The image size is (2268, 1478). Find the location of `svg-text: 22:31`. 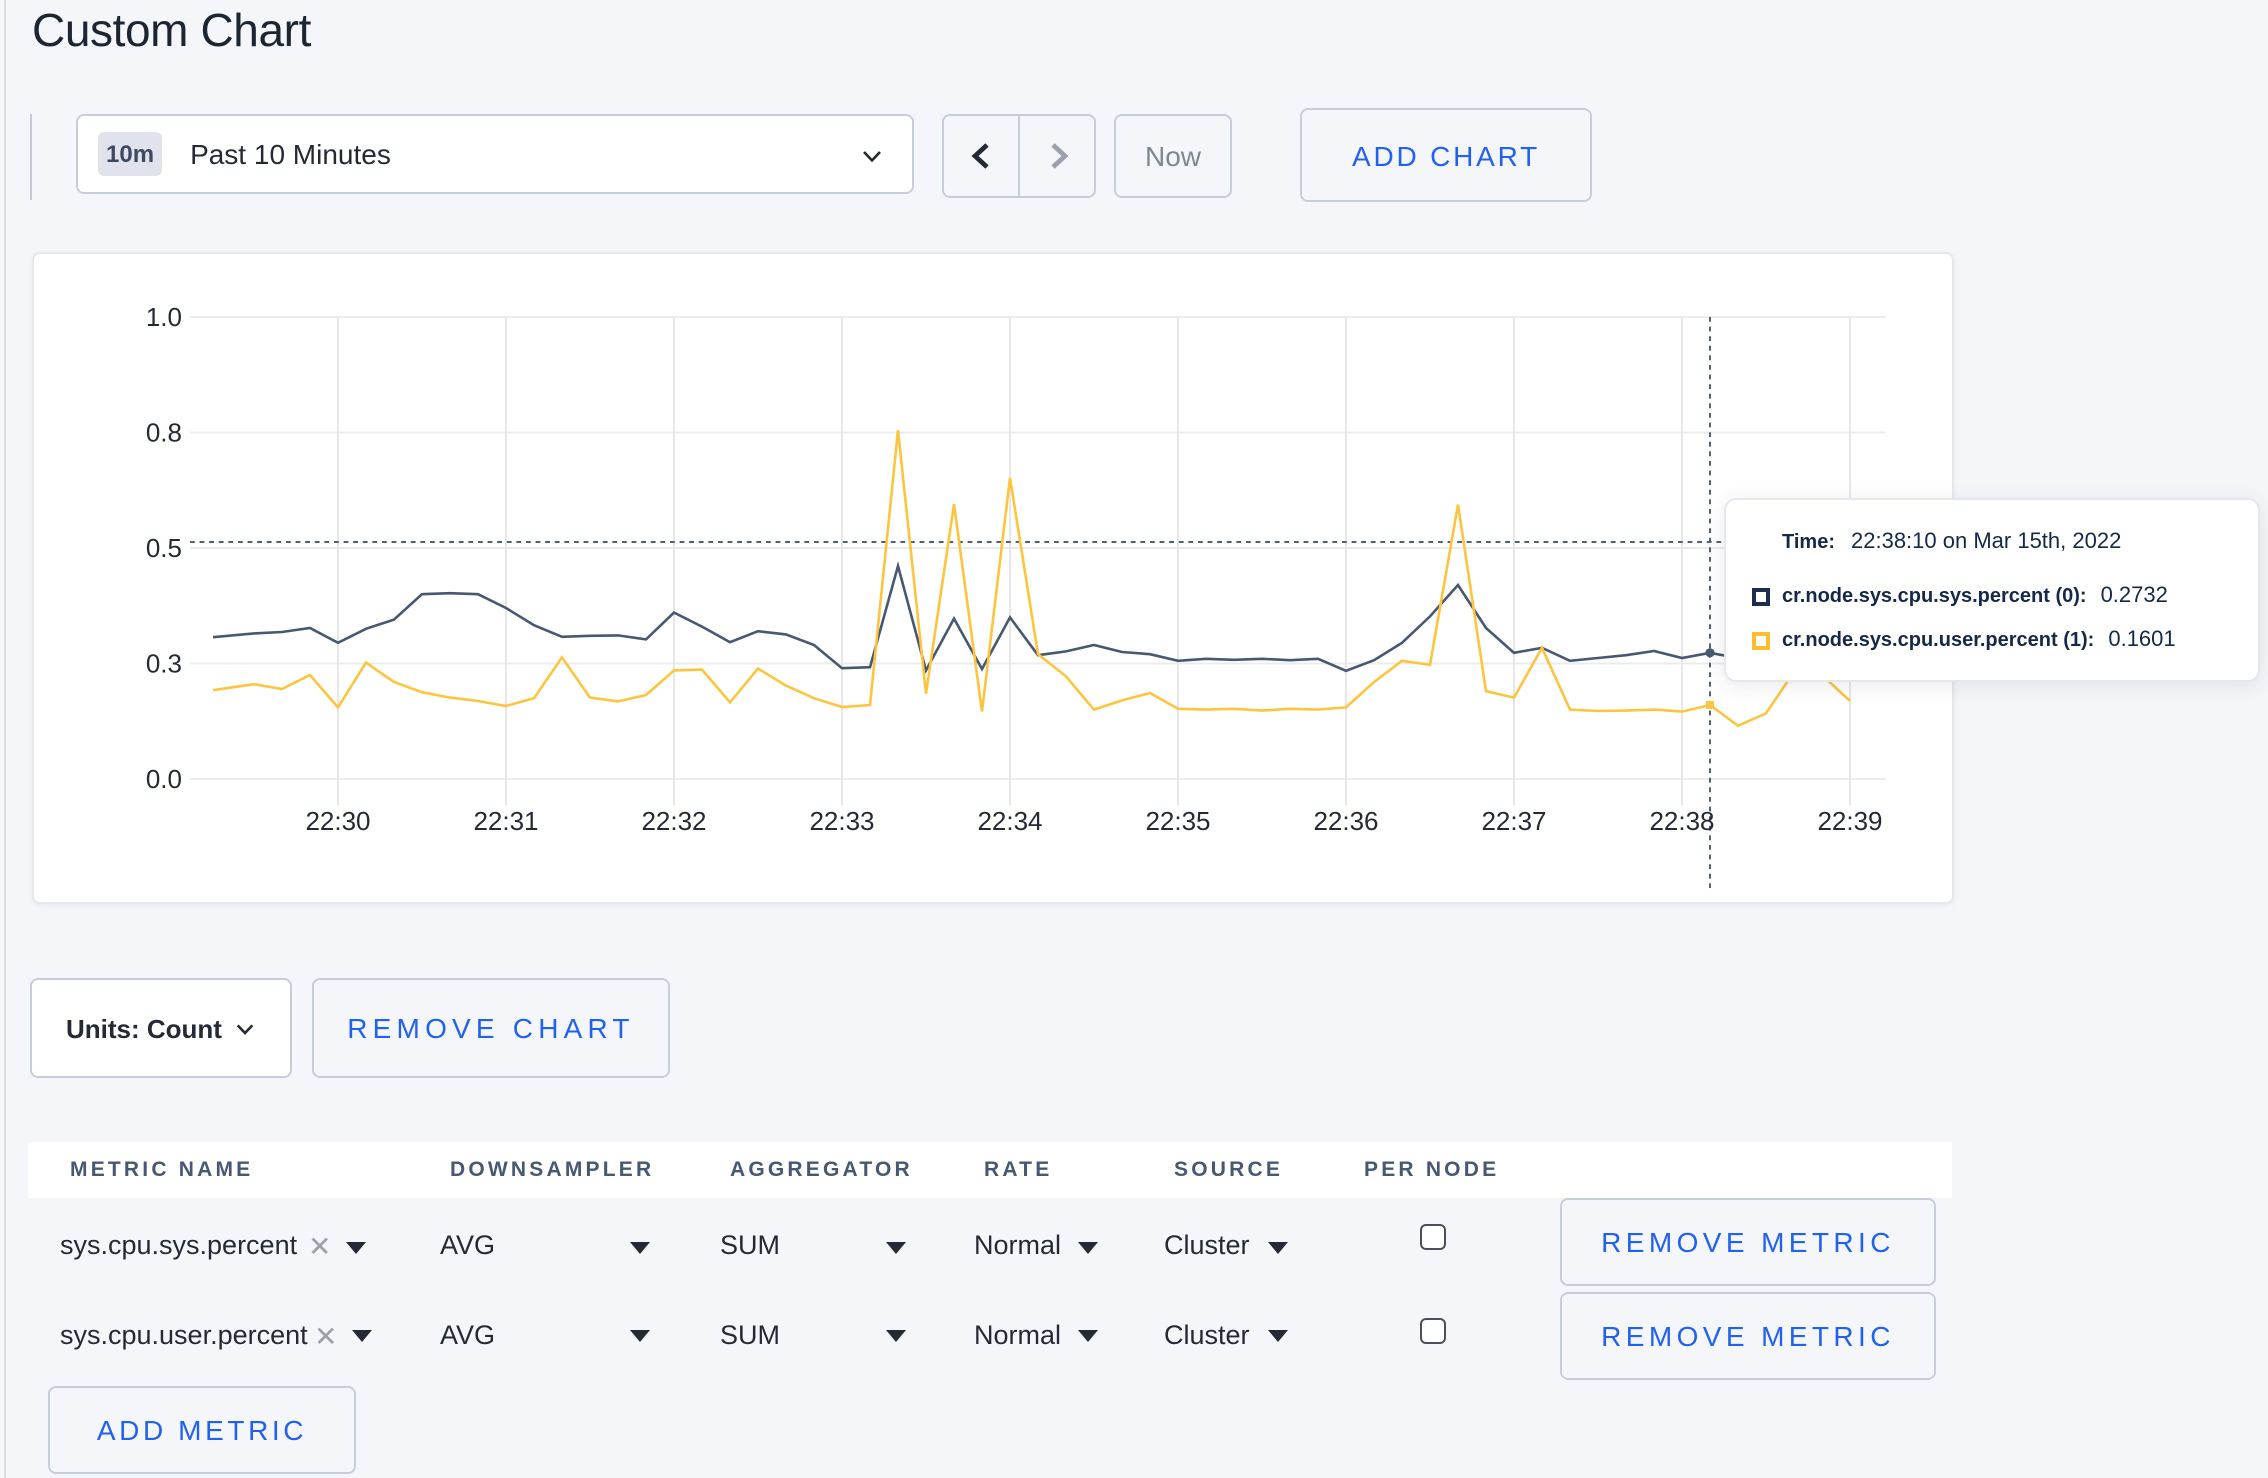

svg-text: 22:31 is located at coordinates (505, 821).